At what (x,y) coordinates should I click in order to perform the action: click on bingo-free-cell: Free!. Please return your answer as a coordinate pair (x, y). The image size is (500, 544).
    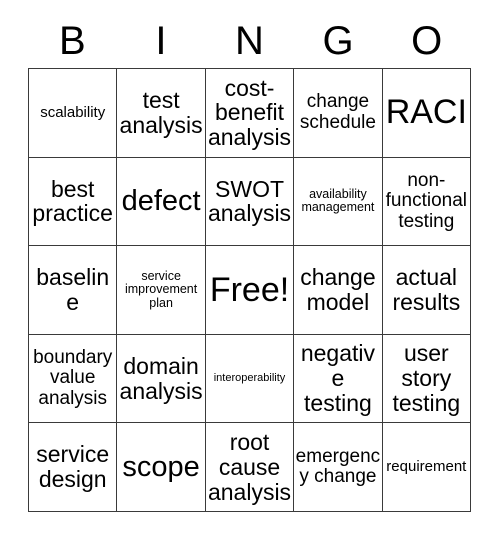
    Looking at the image, I should click on (250, 290).